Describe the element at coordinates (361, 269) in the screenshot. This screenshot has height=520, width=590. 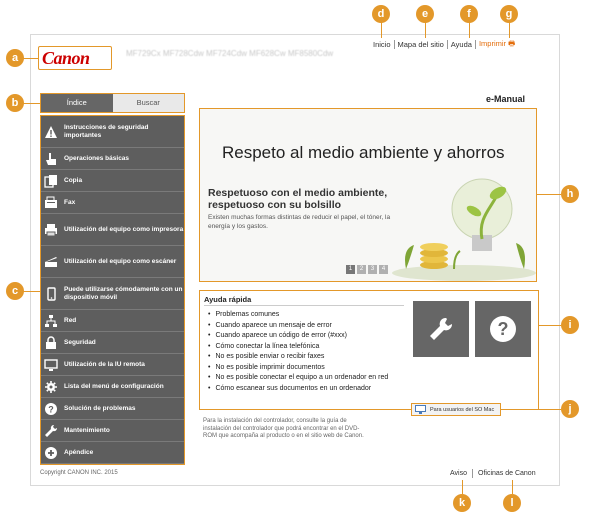
I see `page-dot: 2` at that location.